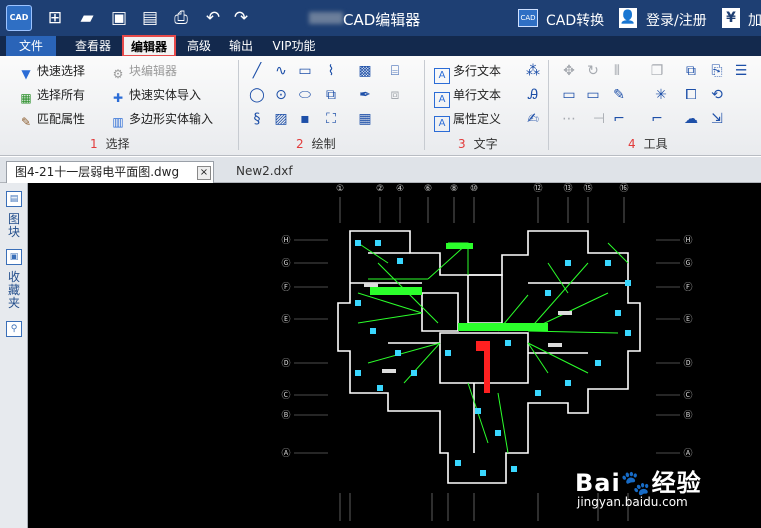 This screenshot has width=761, height=528. What do you see at coordinates (257, 119) in the screenshot?
I see `freehand-icon: §` at bounding box center [257, 119].